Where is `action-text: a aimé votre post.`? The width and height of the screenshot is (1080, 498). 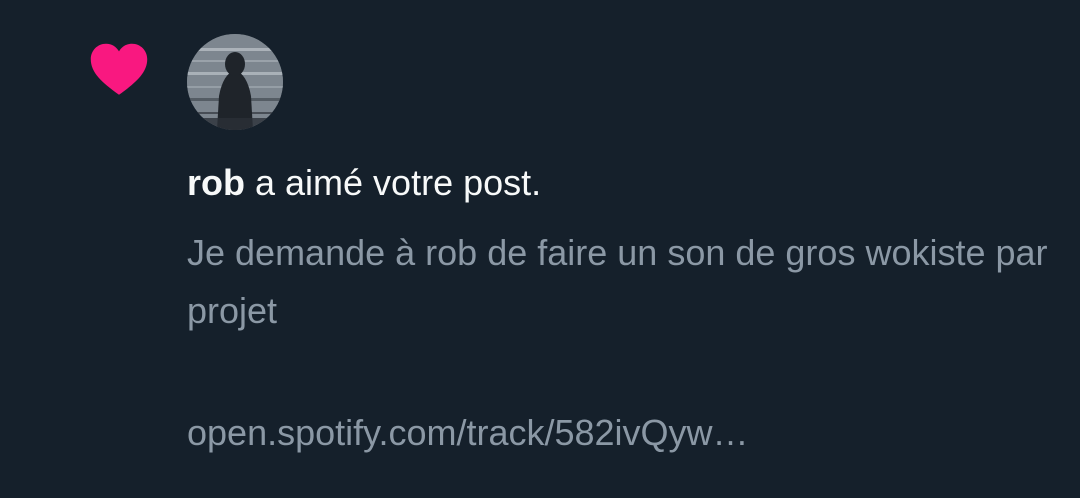
action-text: a aimé votre post. is located at coordinates (393, 182).